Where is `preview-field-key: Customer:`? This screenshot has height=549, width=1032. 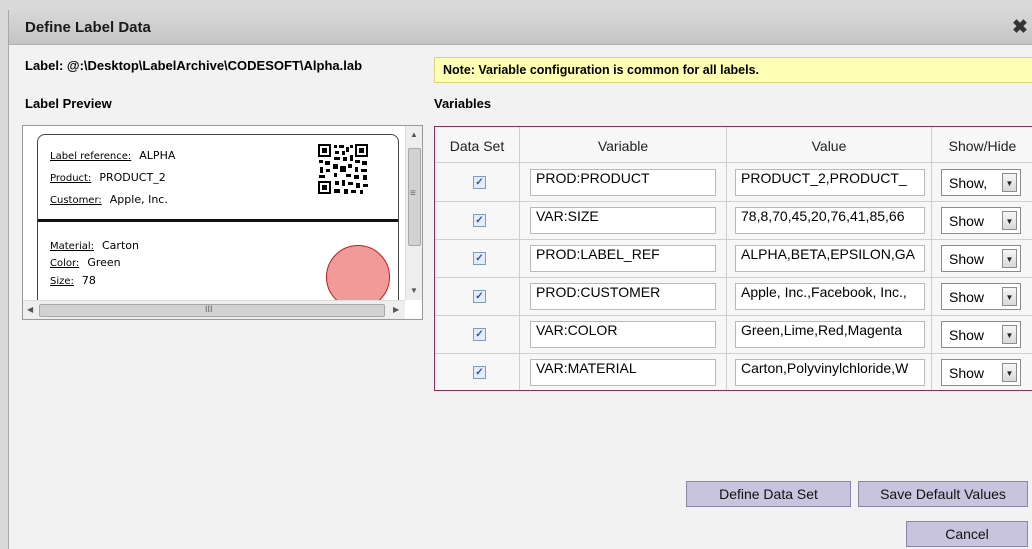
preview-field-key: Customer: is located at coordinates (76, 200).